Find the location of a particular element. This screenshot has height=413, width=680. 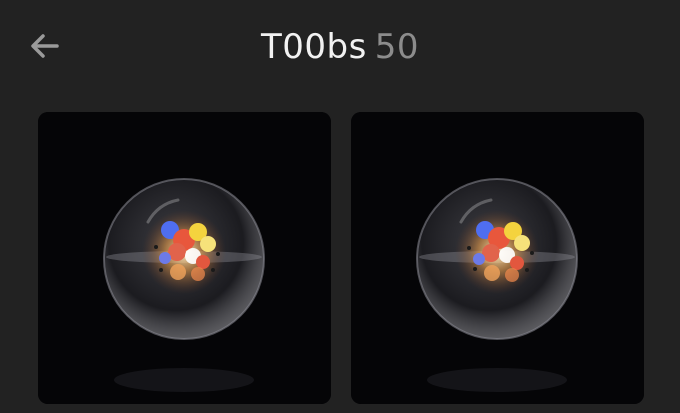

item-count: 50 is located at coordinates (397, 47).